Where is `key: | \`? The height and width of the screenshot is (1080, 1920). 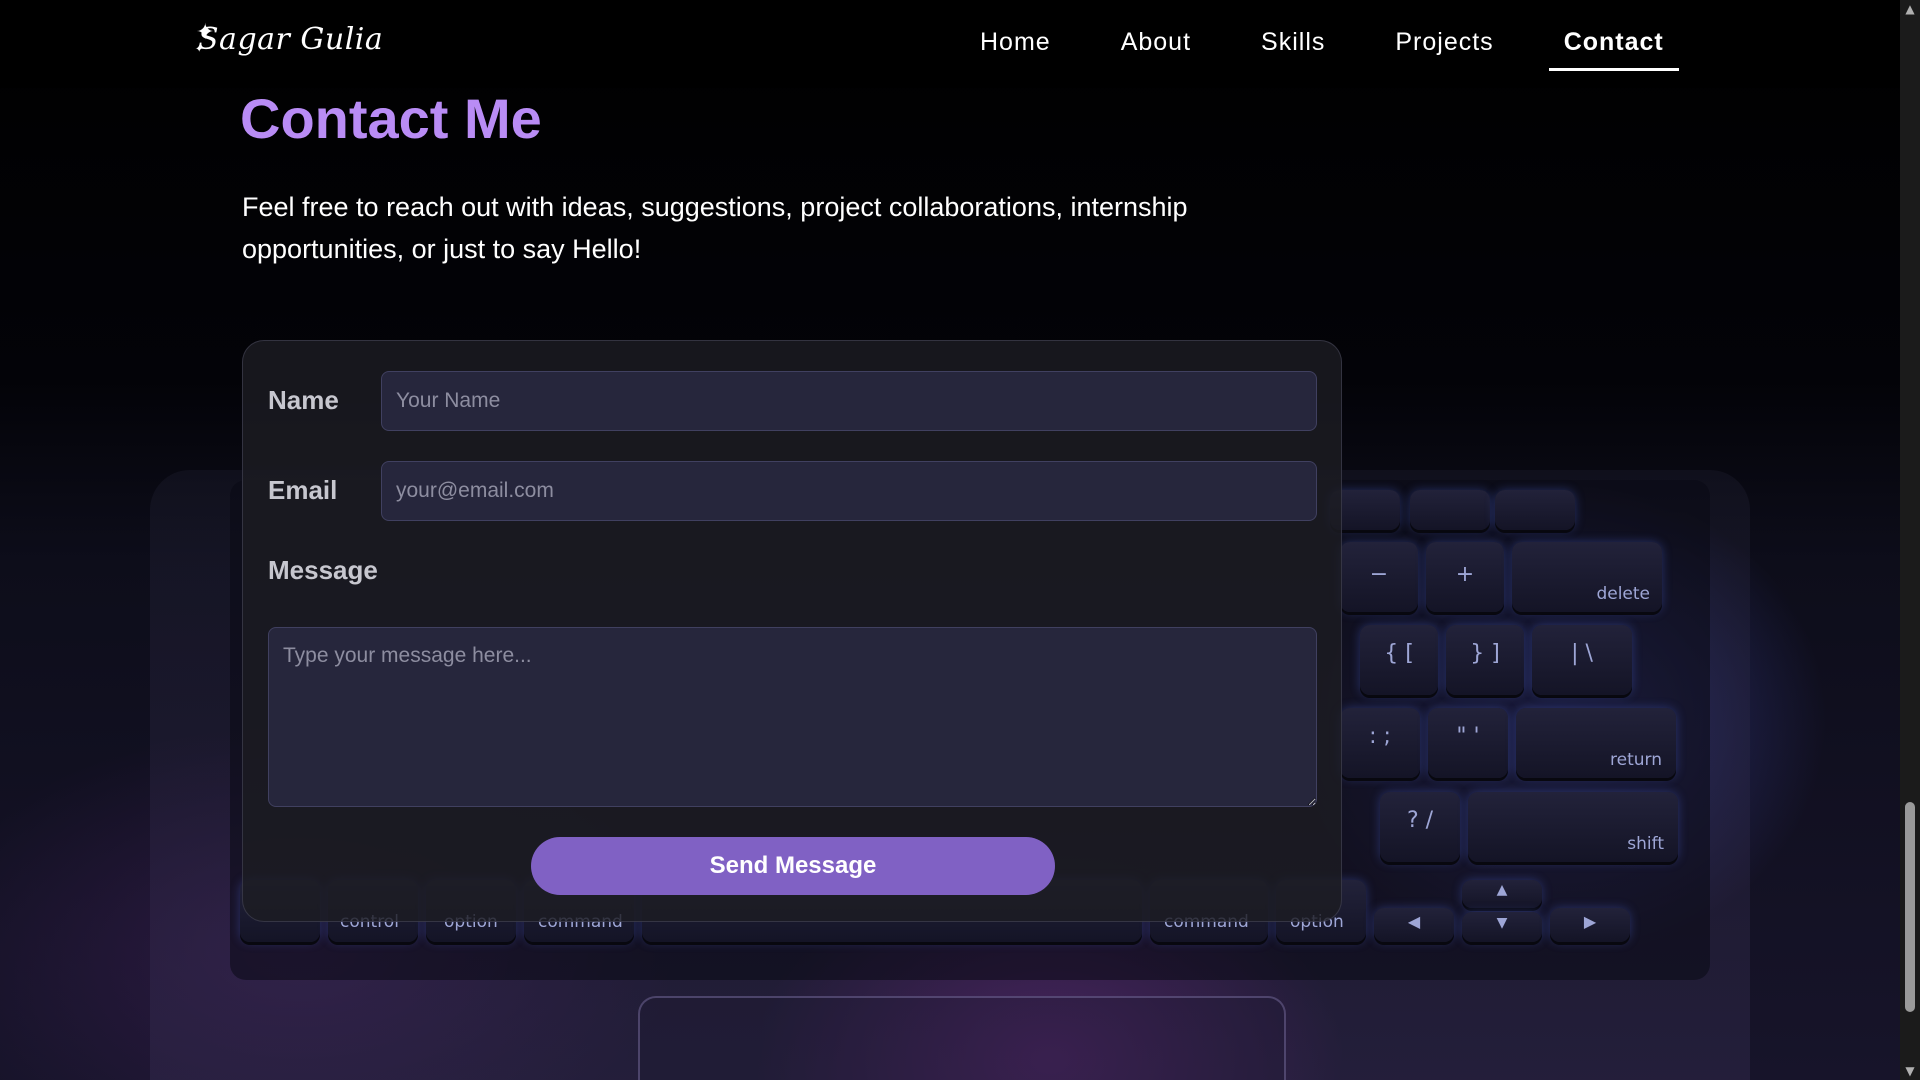
key: | \ is located at coordinates (1582, 660).